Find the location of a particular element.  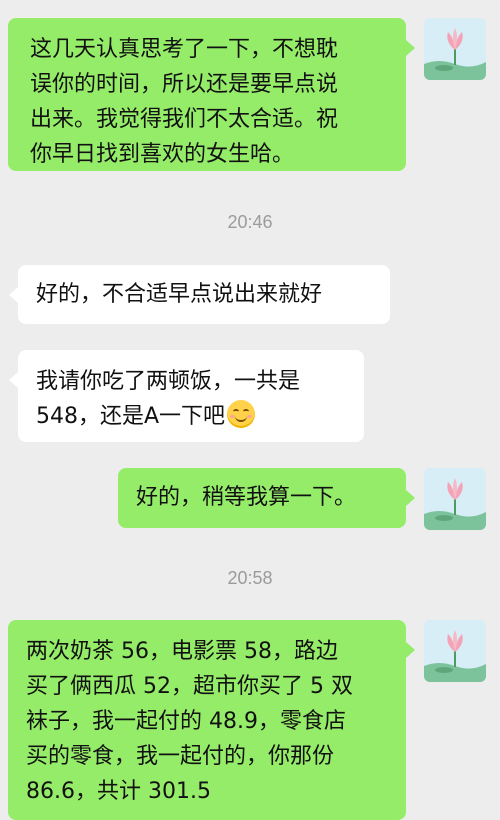

timestamp: 20:46 is located at coordinates (250, 222).